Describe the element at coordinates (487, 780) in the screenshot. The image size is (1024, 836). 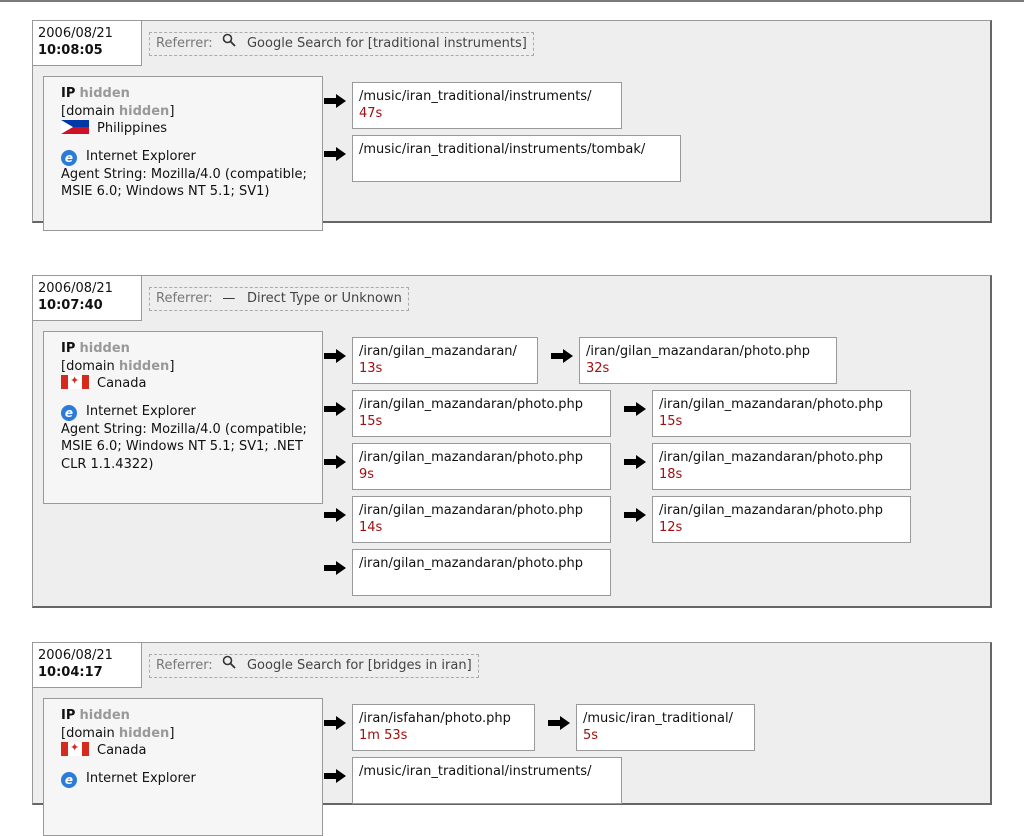
I see `page-link: /music/iran_traditional/instruments/` at that location.